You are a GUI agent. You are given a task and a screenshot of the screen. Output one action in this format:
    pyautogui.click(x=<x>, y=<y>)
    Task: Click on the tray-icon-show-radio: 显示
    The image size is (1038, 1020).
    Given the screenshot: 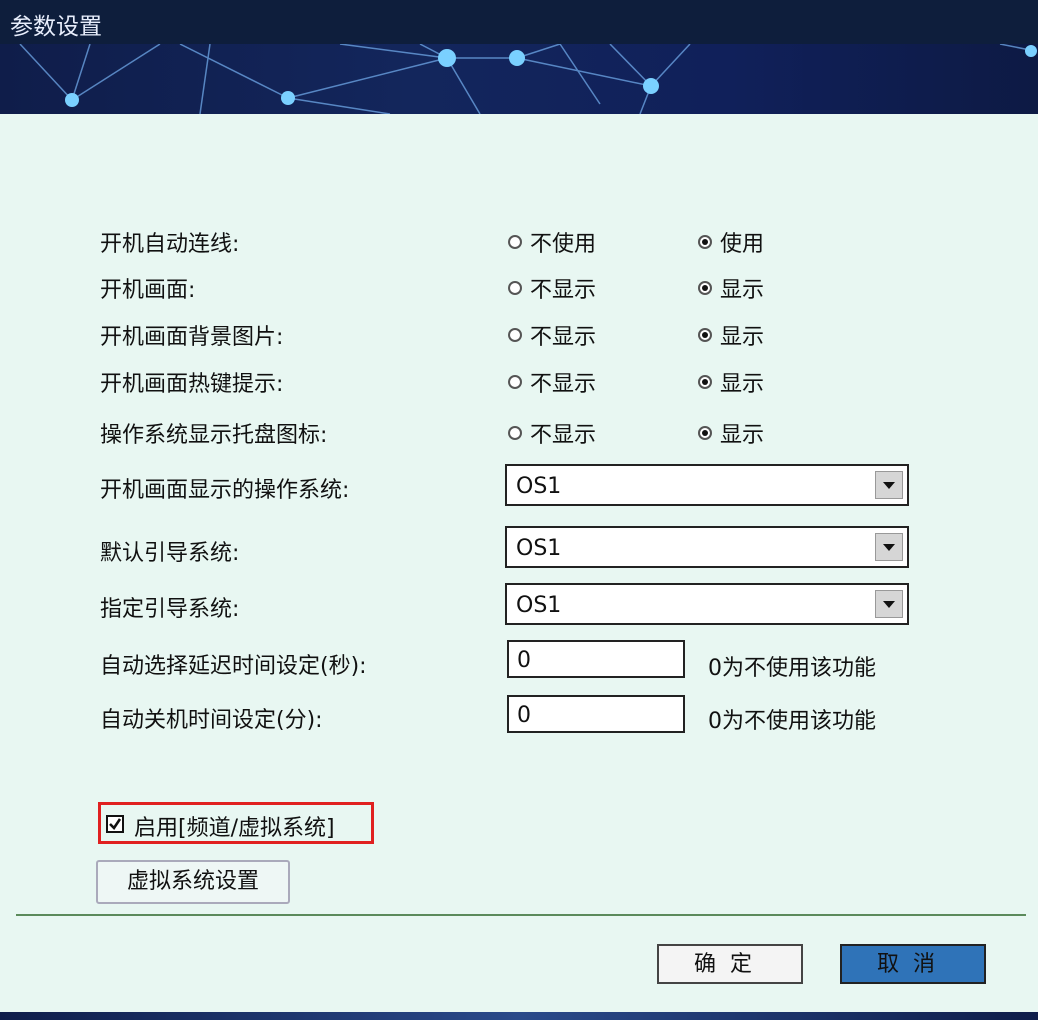 What is the action you would take?
    pyautogui.click(x=731, y=433)
    